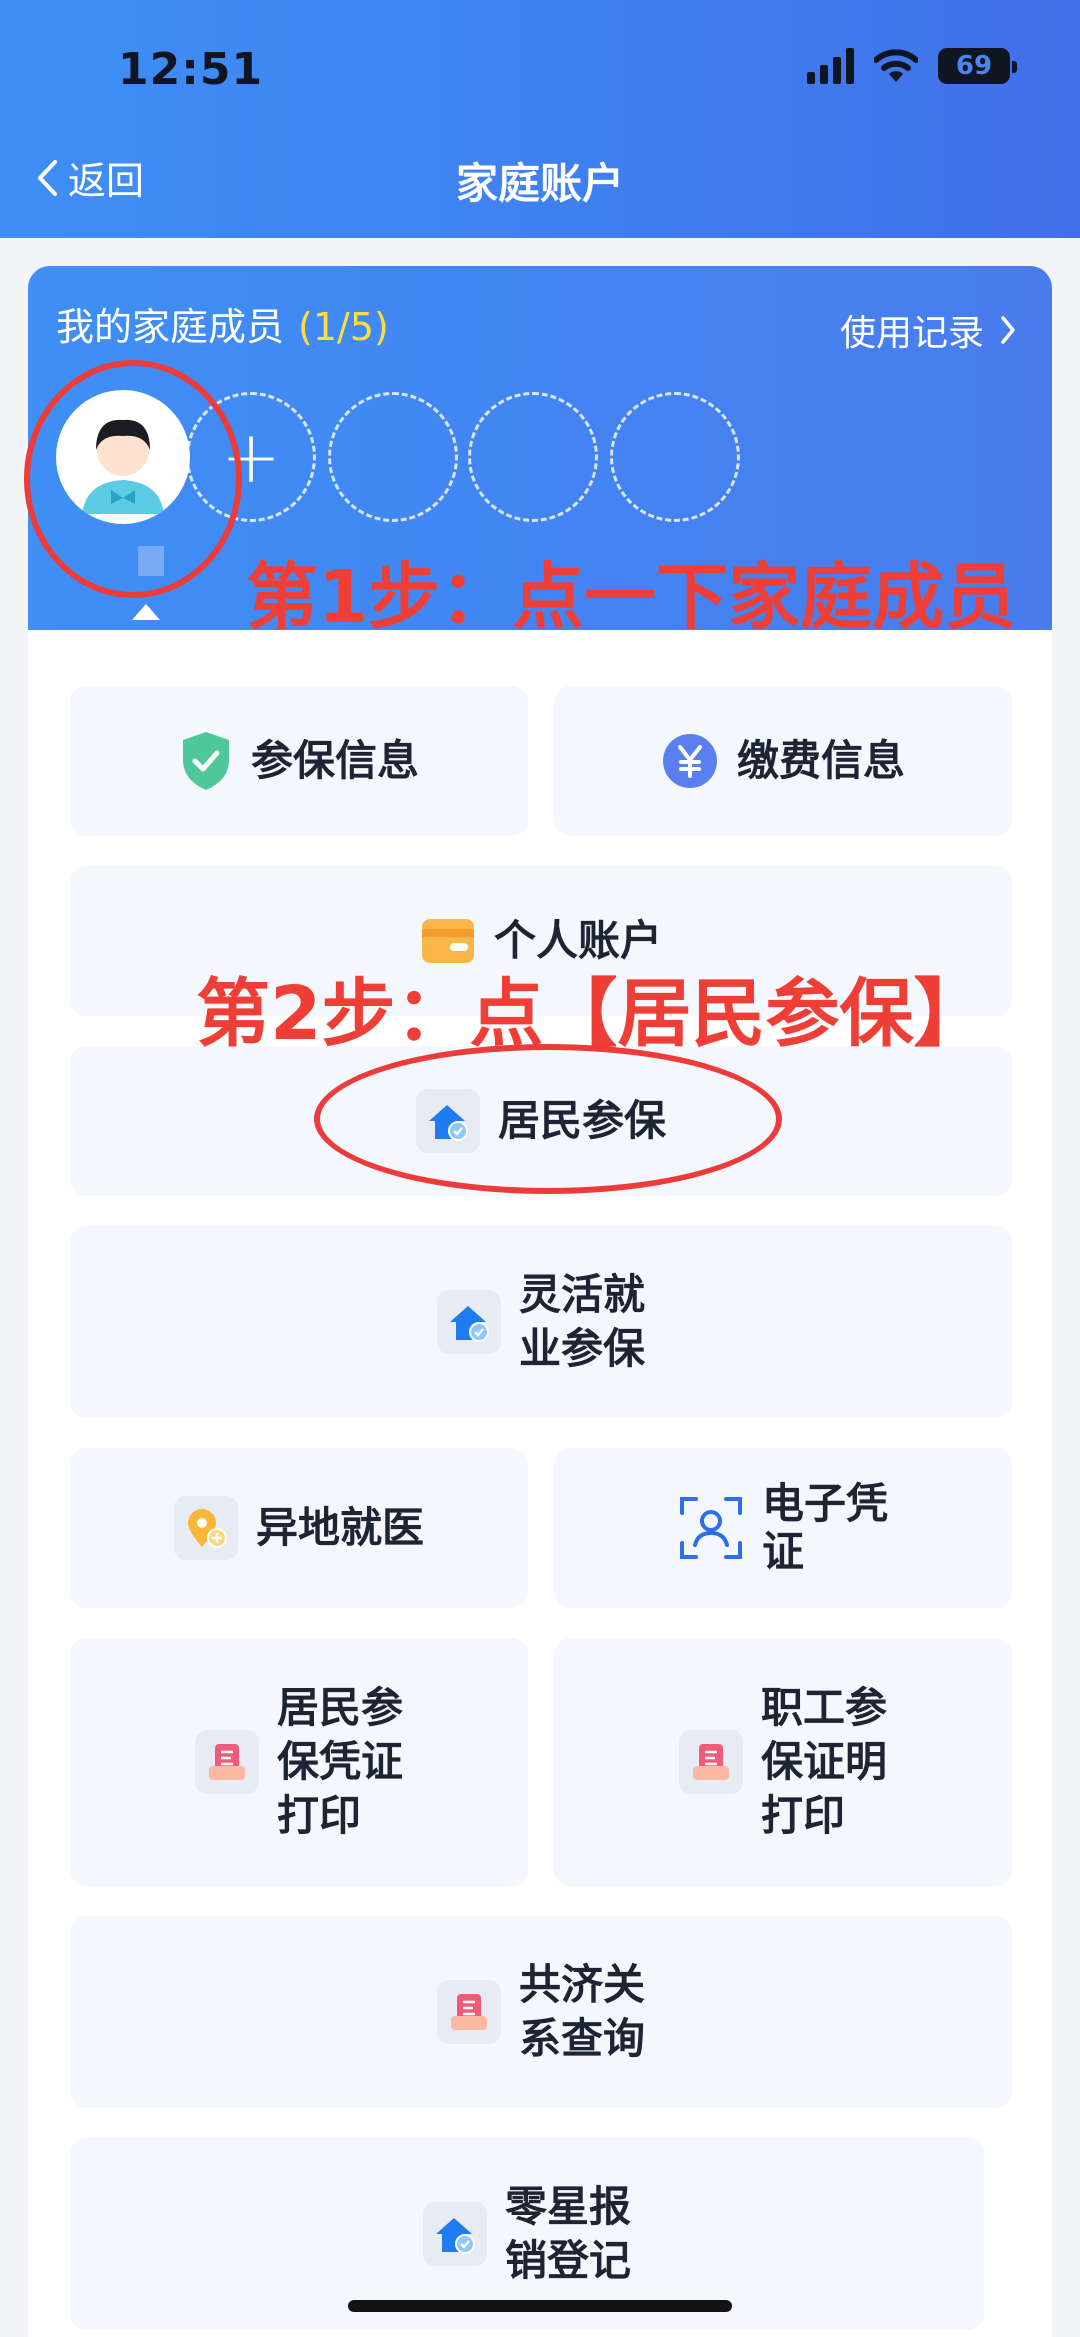 The width and height of the screenshot is (1080, 2337). Describe the element at coordinates (133, 479) in the screenshot. I see `annotation-circle-member` at that location.